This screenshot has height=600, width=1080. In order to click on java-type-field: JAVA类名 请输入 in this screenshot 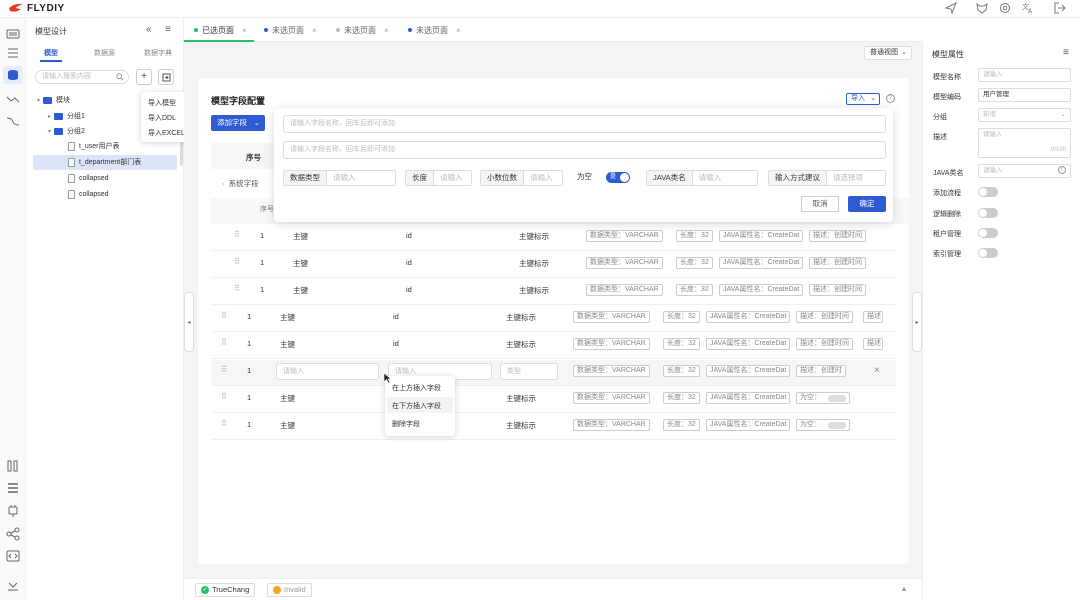, I will do `click(702, 178)`.